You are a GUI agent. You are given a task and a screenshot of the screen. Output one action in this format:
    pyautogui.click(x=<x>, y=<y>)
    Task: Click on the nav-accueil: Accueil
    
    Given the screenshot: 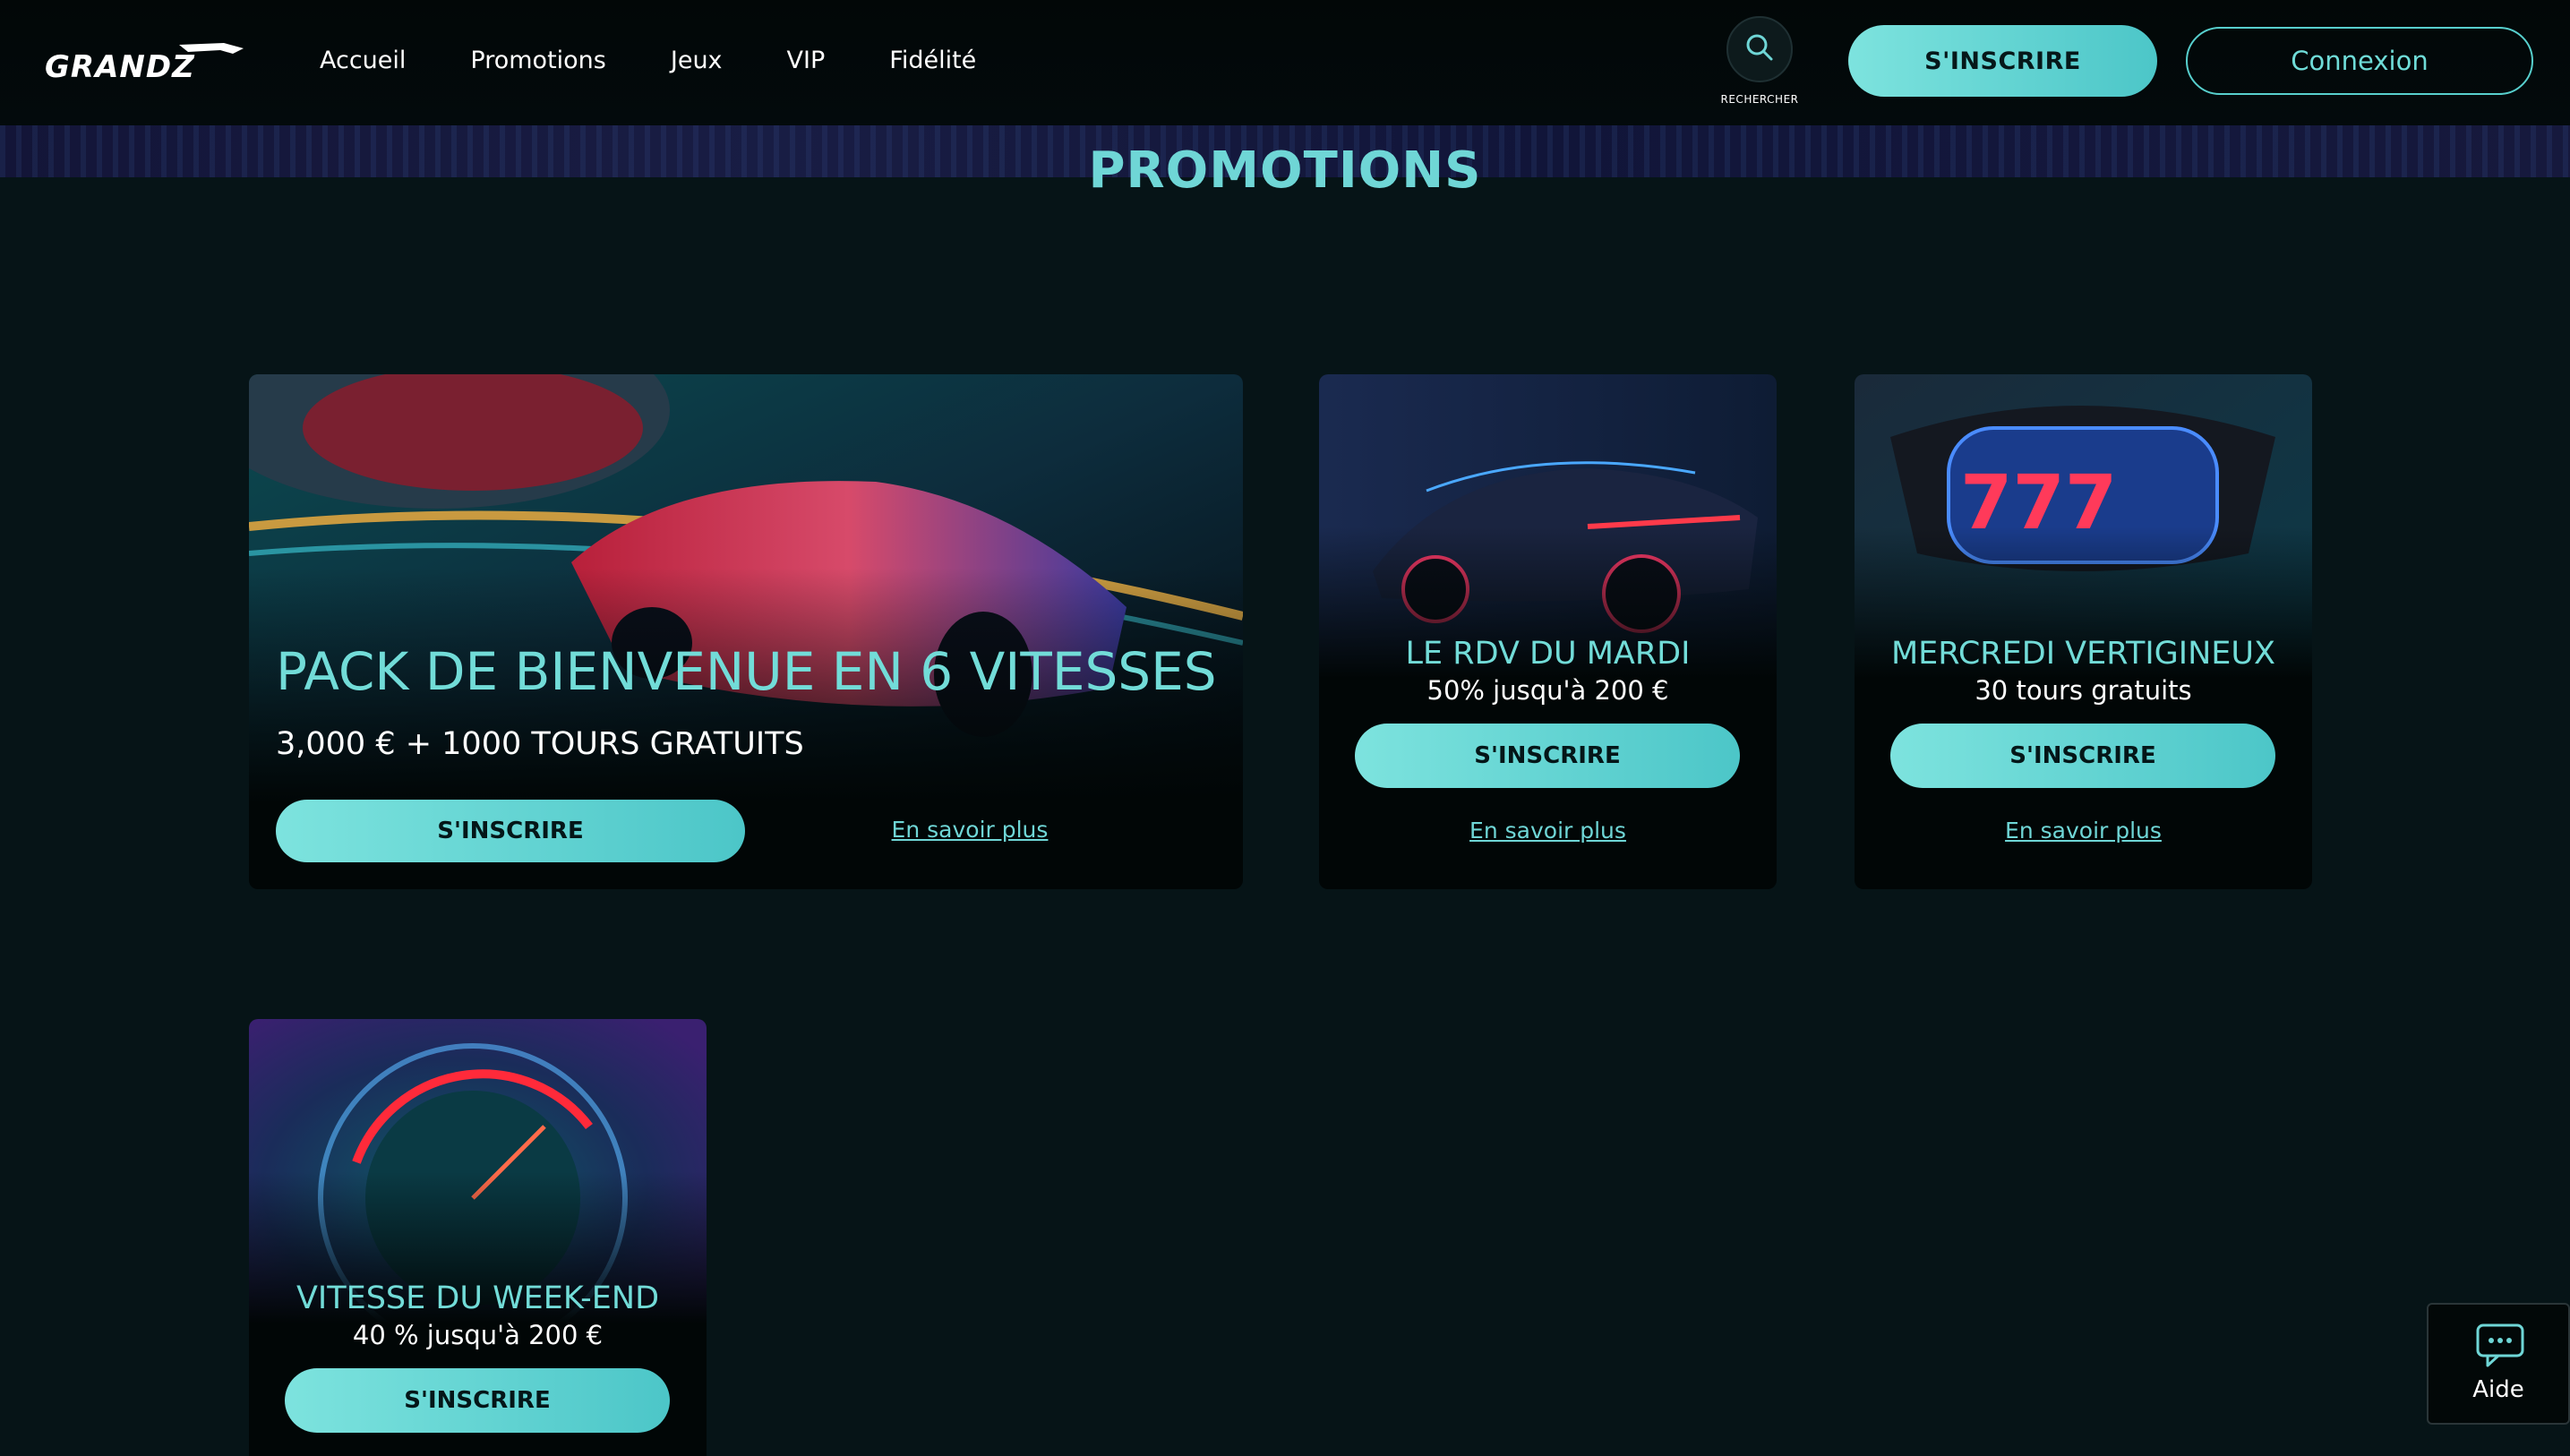 What is the action you would take?
    pyautogui.click(x=363, y=61)
    